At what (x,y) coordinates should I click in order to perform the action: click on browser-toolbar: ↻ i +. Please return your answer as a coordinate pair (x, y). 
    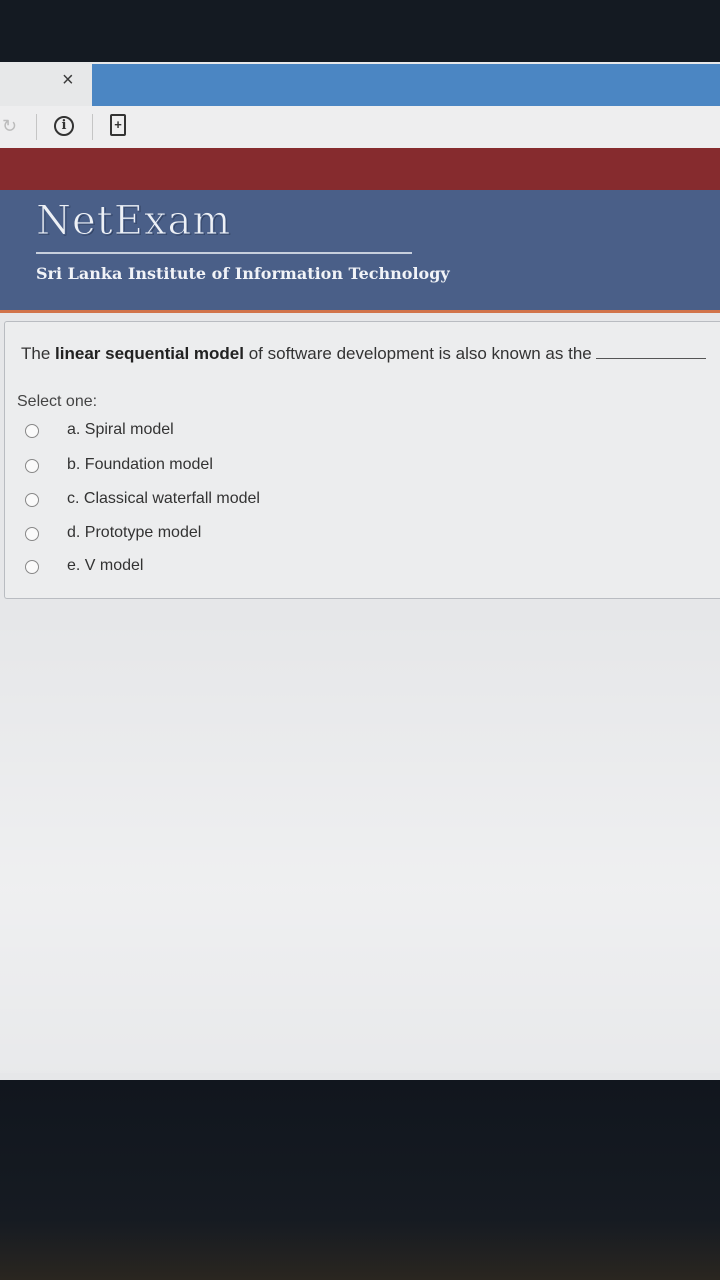
    Looking at the image, I should click on (360, 128).